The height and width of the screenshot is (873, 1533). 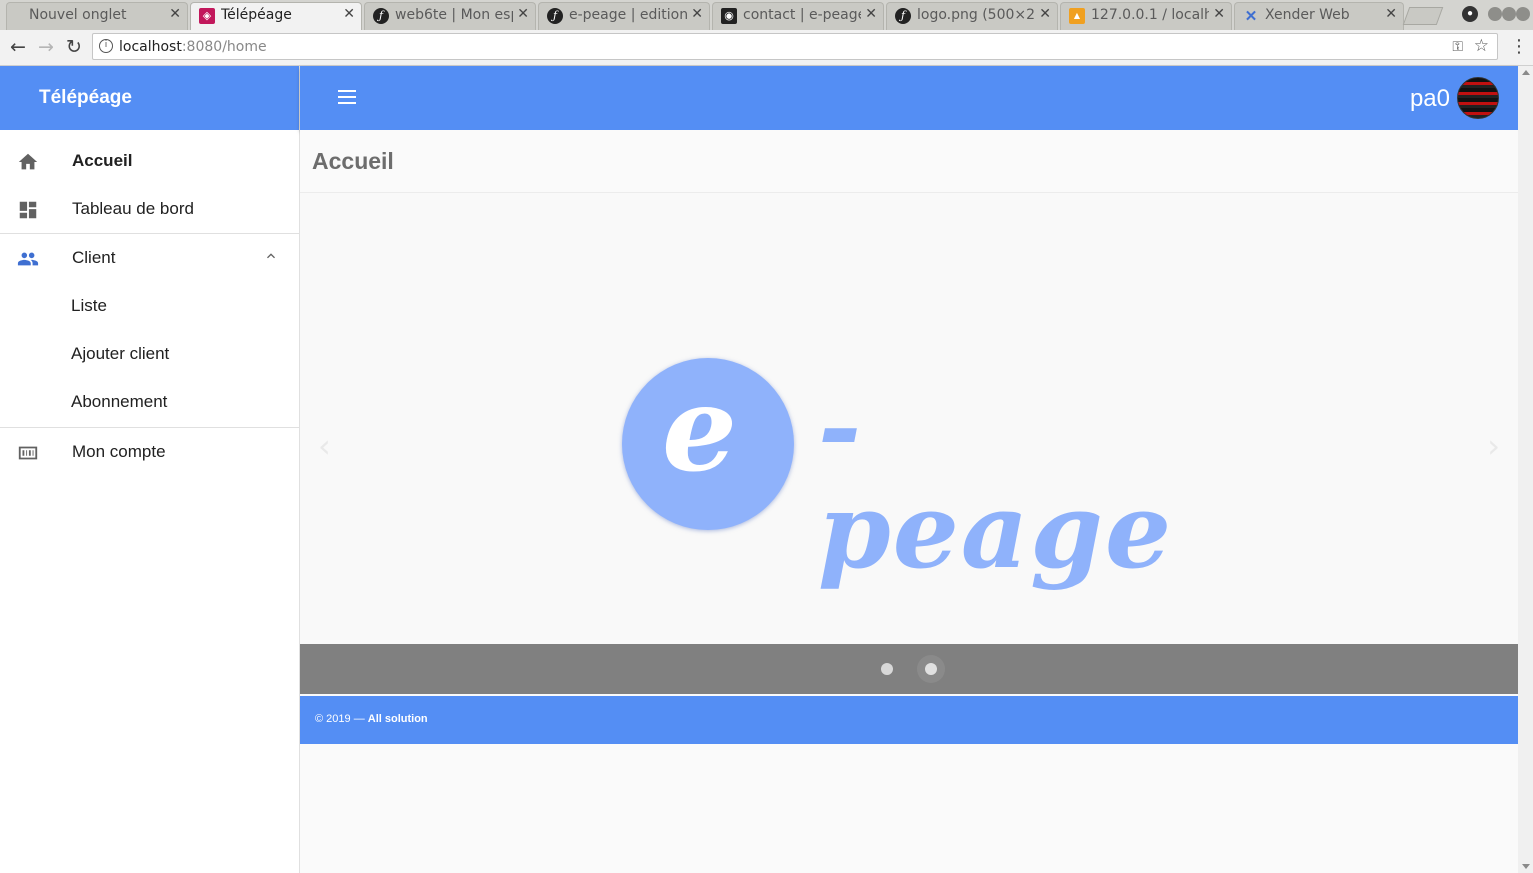 I want to click on telepeage-favicon-icon: ◈, so click(x=207, y=16).